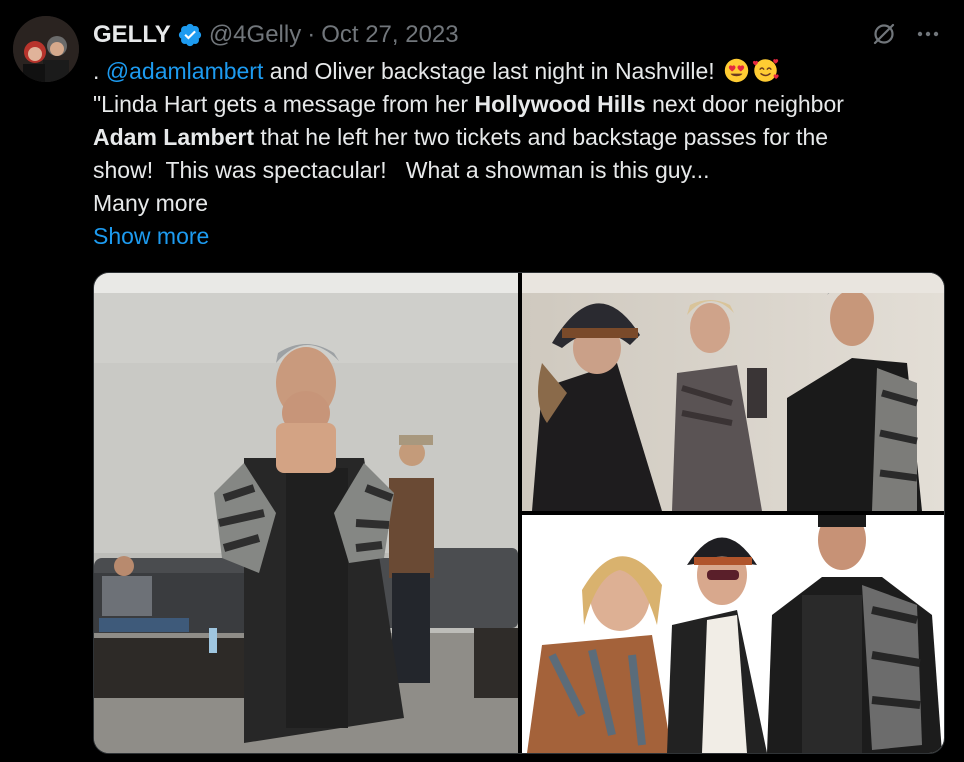  I want to click on grok-icon, so click(884, 34).